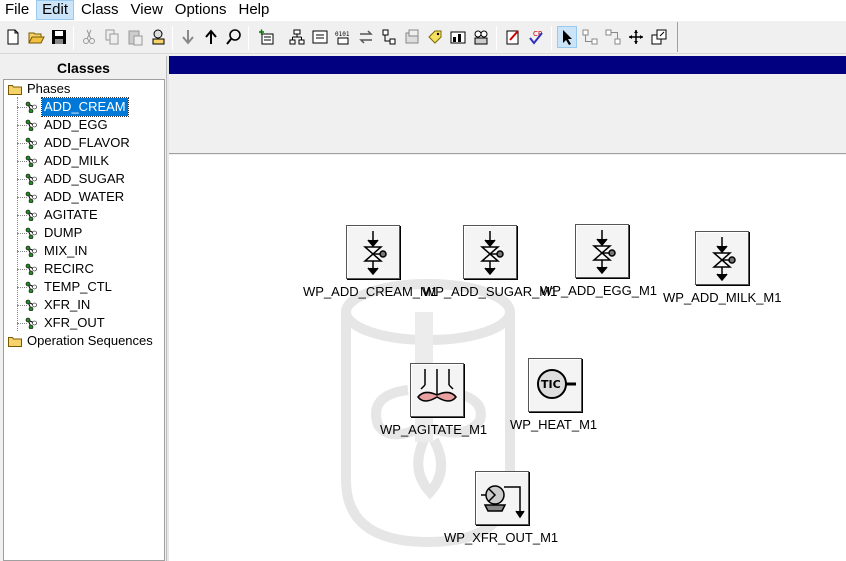 This screenshot has width=846, height=561. What do you see at coordinates (481, 37) in the screenshot?
I see `group-icon` at bounding box center [481, 37].